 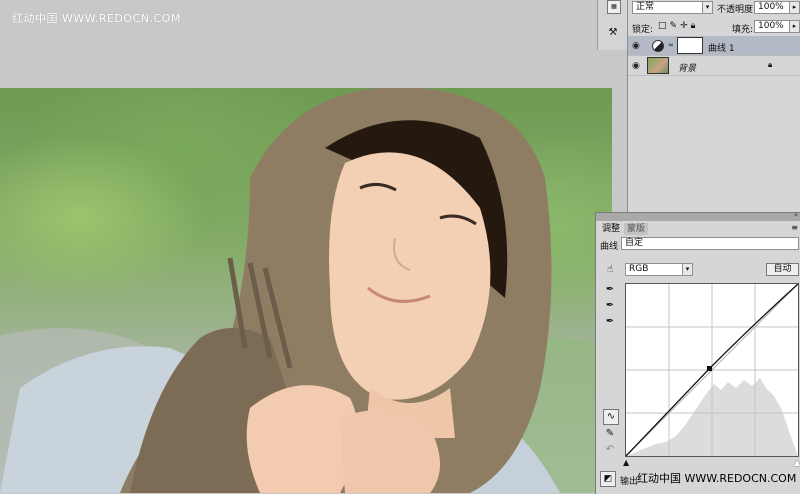 I want to click on tab-adjustments: 调整, so click(x=611, y=229).